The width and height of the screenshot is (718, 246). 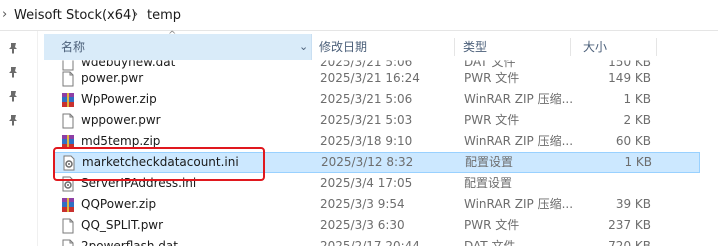 What do you see at coordinates (629, 242) in the screenshot?
I see `file-size: 720 KB` at bounding box center [629, 242].